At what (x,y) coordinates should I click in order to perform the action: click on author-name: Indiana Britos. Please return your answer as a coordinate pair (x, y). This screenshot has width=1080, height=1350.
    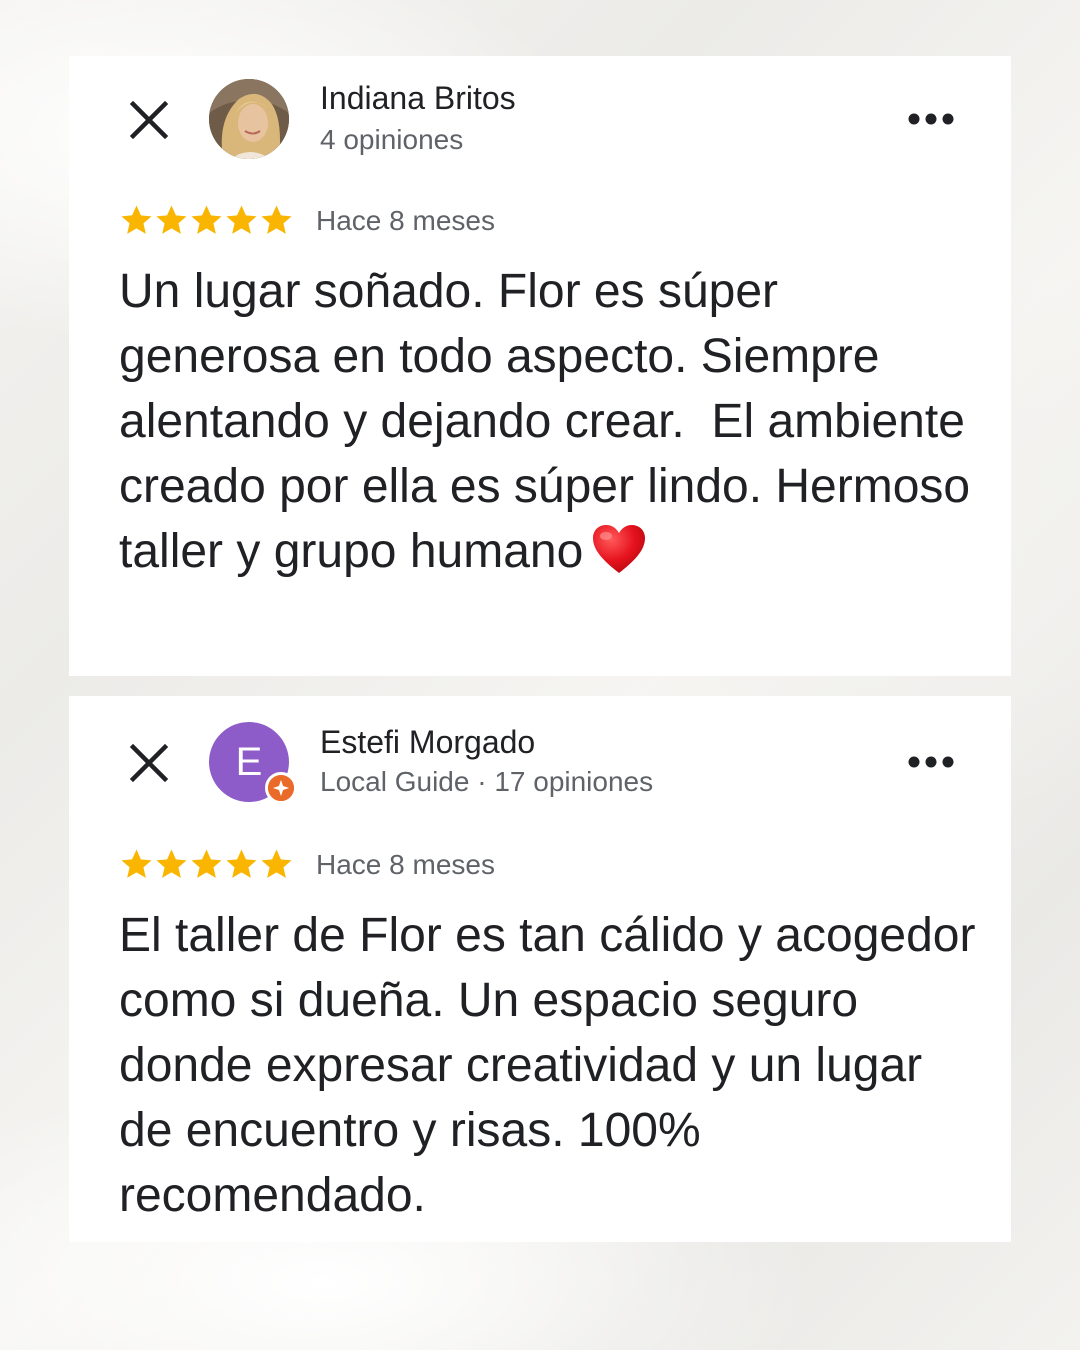
    Looking at the image, I should click on (418, 98).